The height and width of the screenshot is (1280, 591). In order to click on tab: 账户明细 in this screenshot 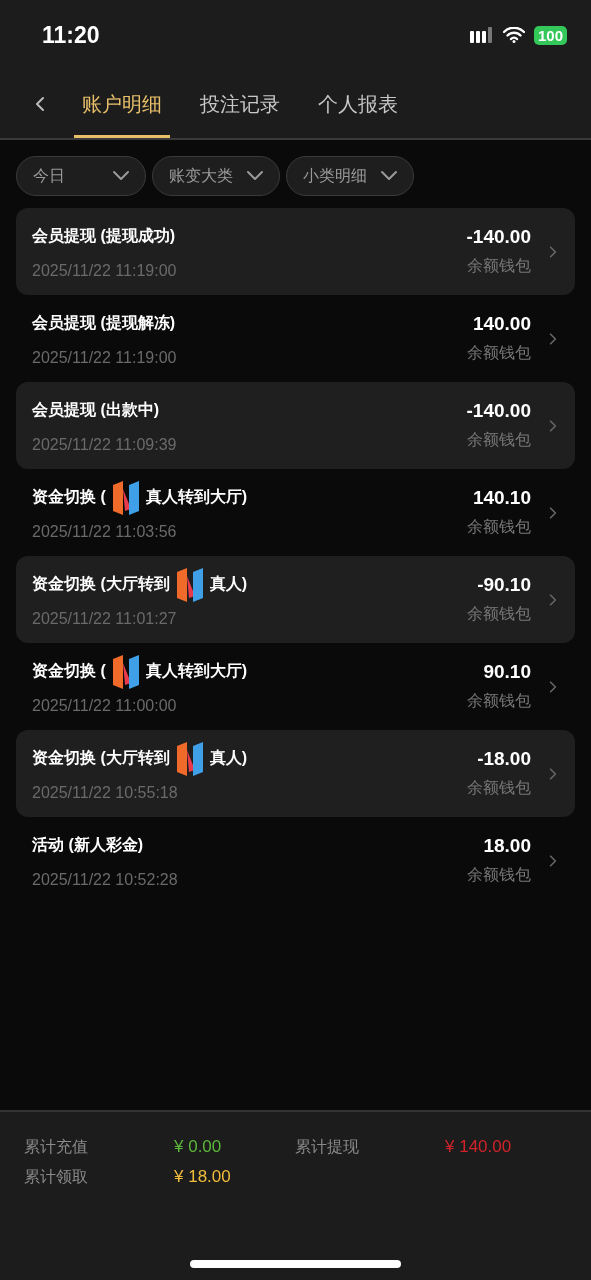, I will do `click(122, 104)`.